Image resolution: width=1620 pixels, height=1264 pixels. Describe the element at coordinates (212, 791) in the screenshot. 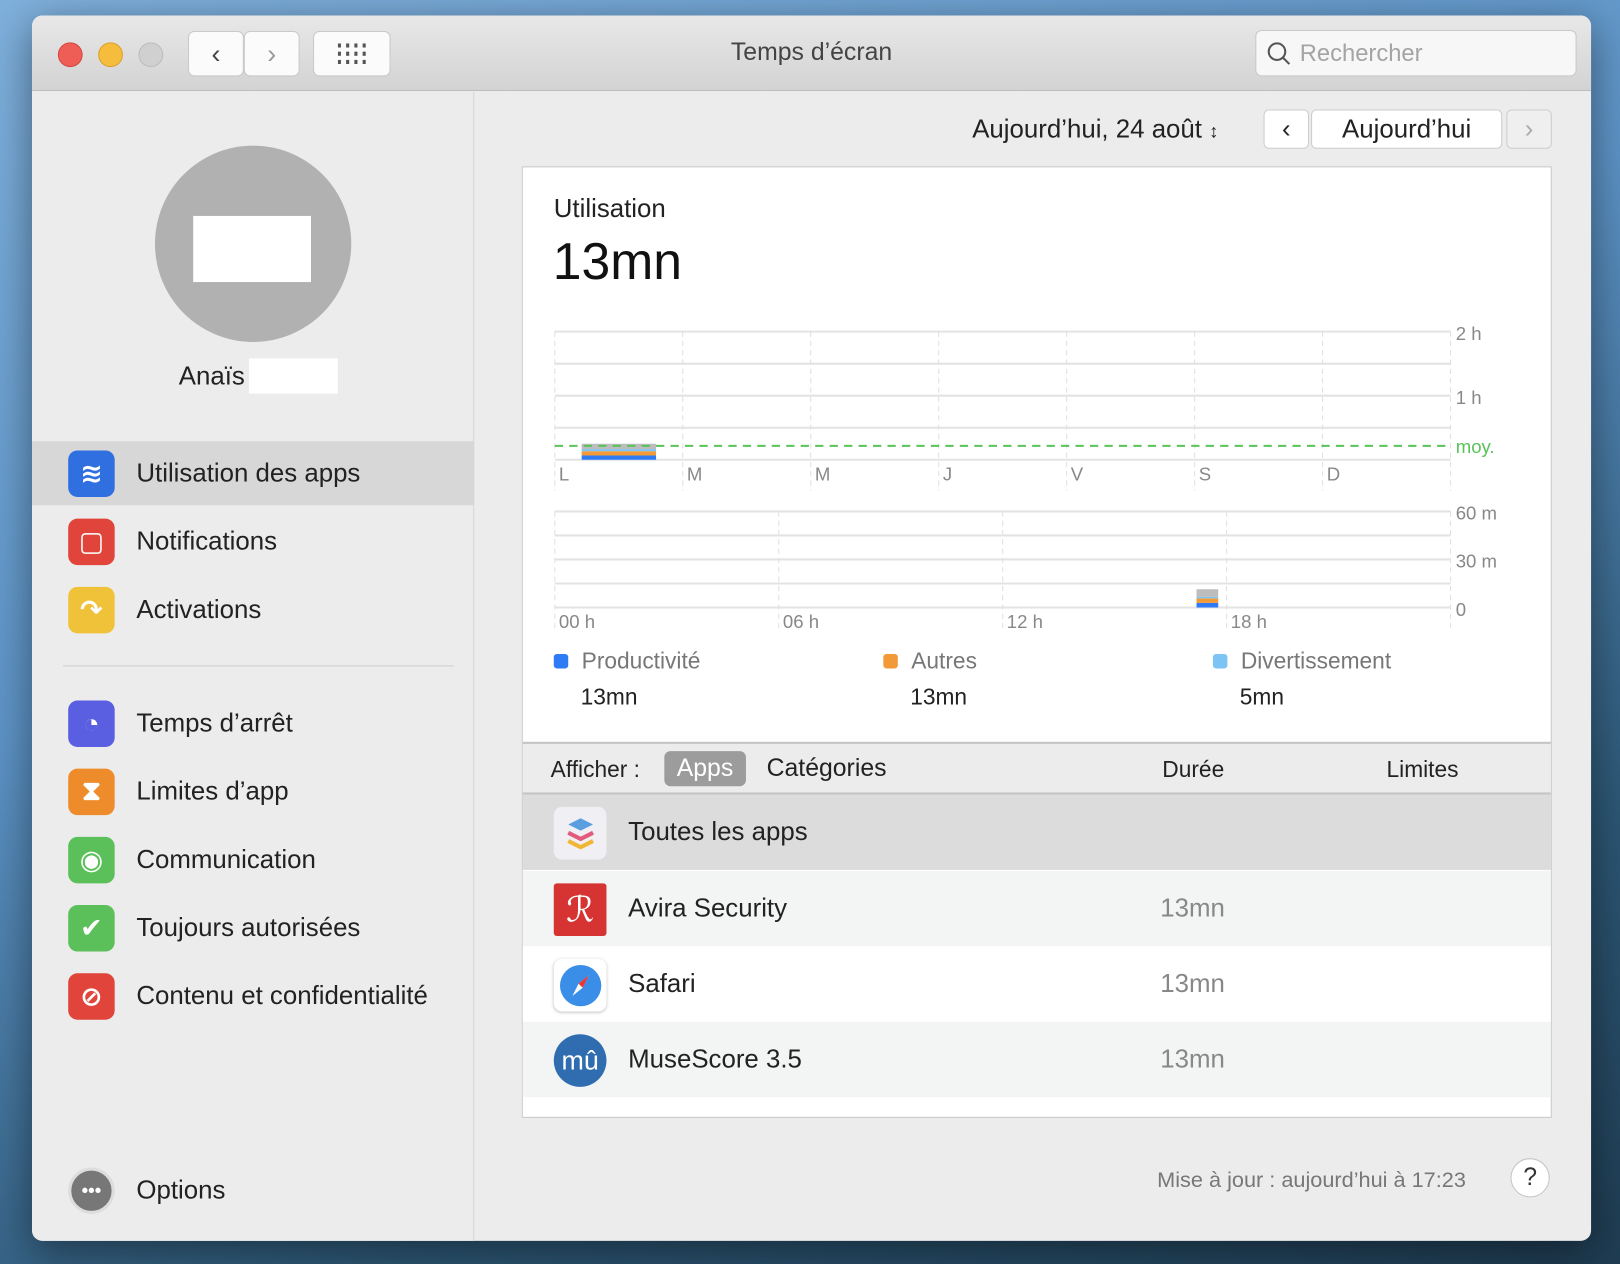

I see `sidebar-item-label: Limites d’app` at that location.